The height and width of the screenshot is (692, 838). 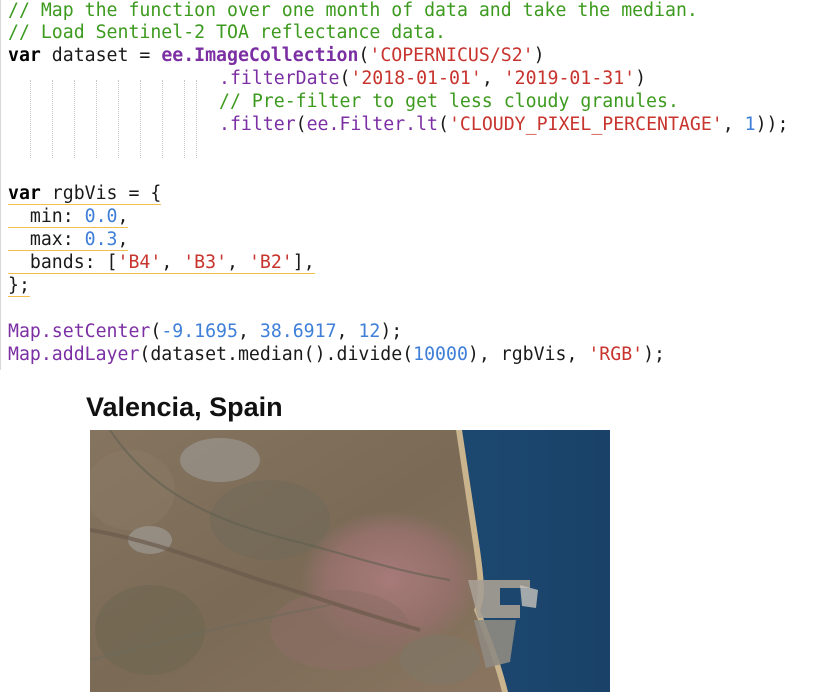 I want to click on code-line-2: // Load Sentinel-2 TOA reflectance data., so click(x=227, y=33).